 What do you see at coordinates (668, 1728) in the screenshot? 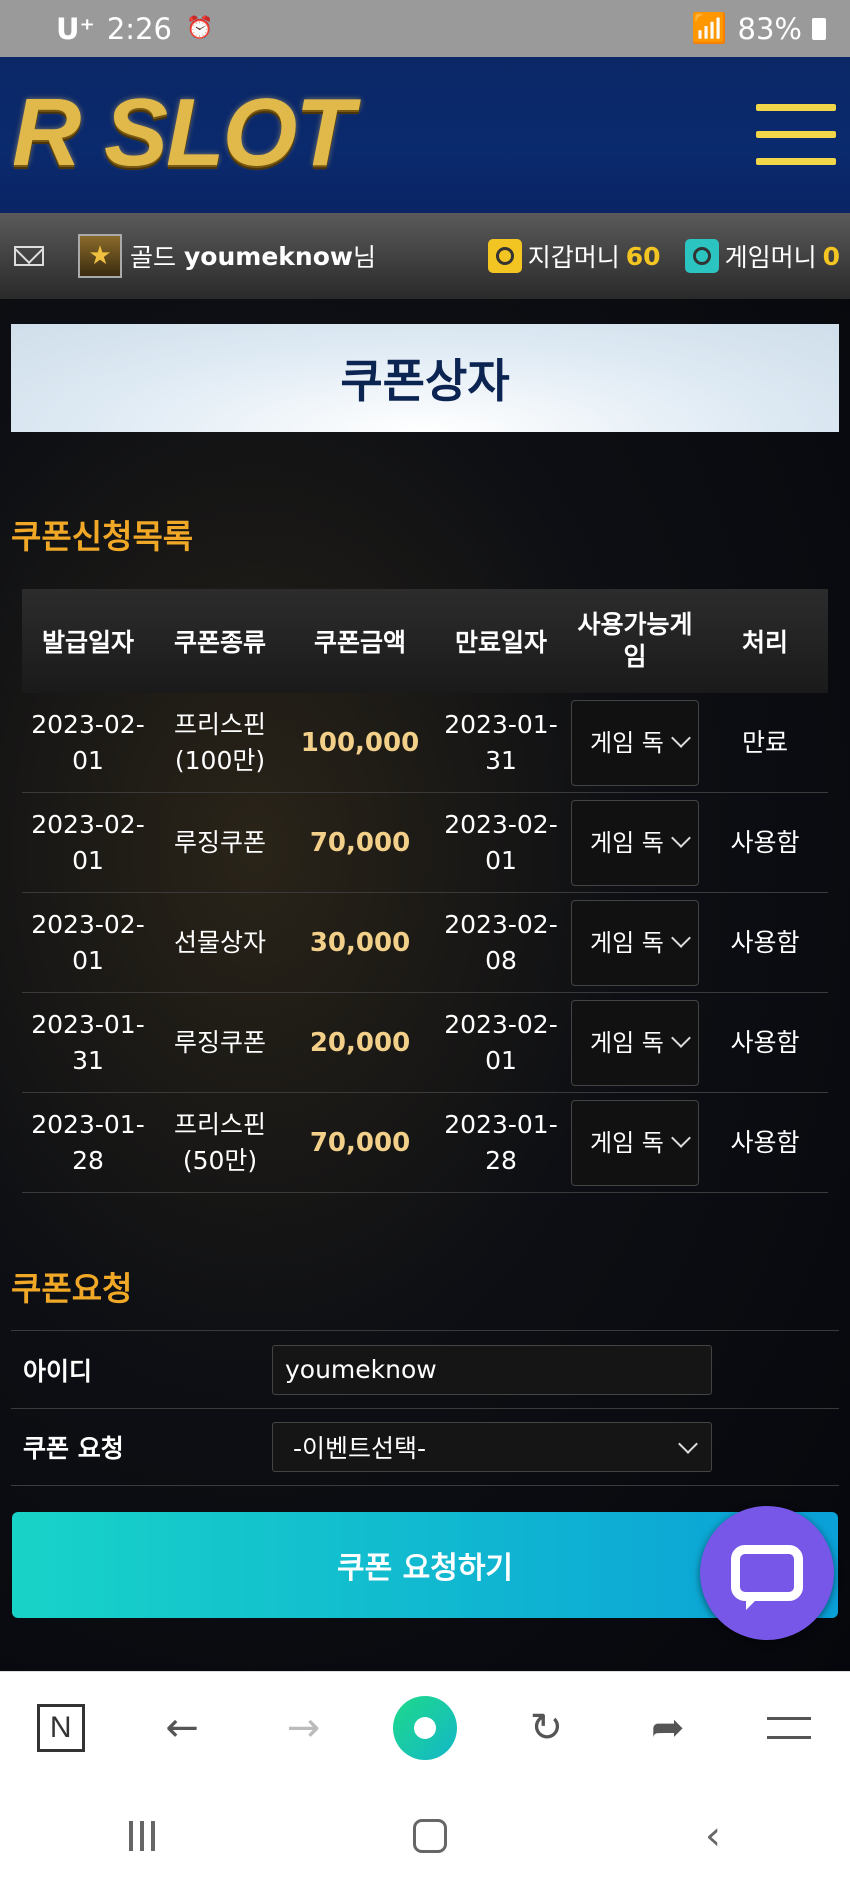
I see `share-icon: ➦` at bounding box center [668, 1728].